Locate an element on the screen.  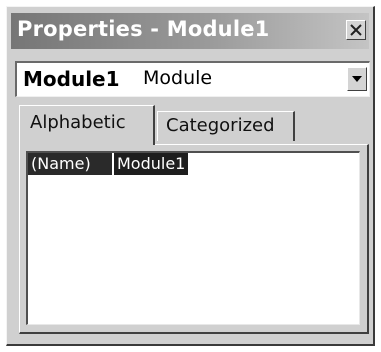
close-icon is located at coordinates (356, 30).